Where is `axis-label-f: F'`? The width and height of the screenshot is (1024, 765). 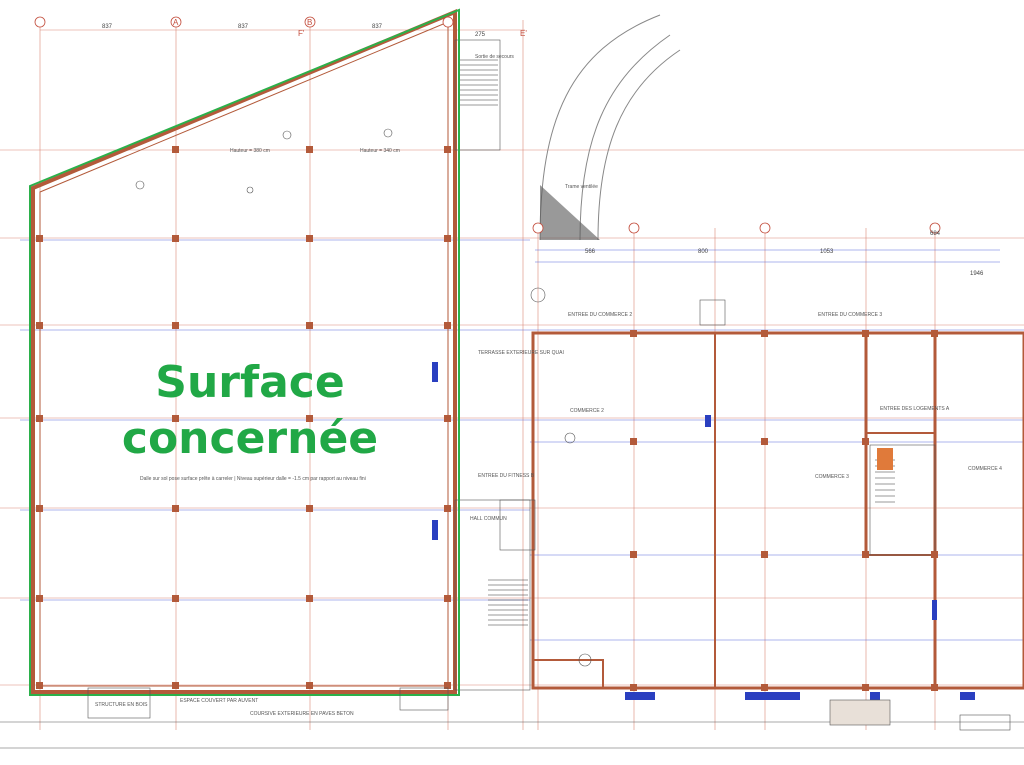 axis-label-f: F' is located at coordinates (301, 33).